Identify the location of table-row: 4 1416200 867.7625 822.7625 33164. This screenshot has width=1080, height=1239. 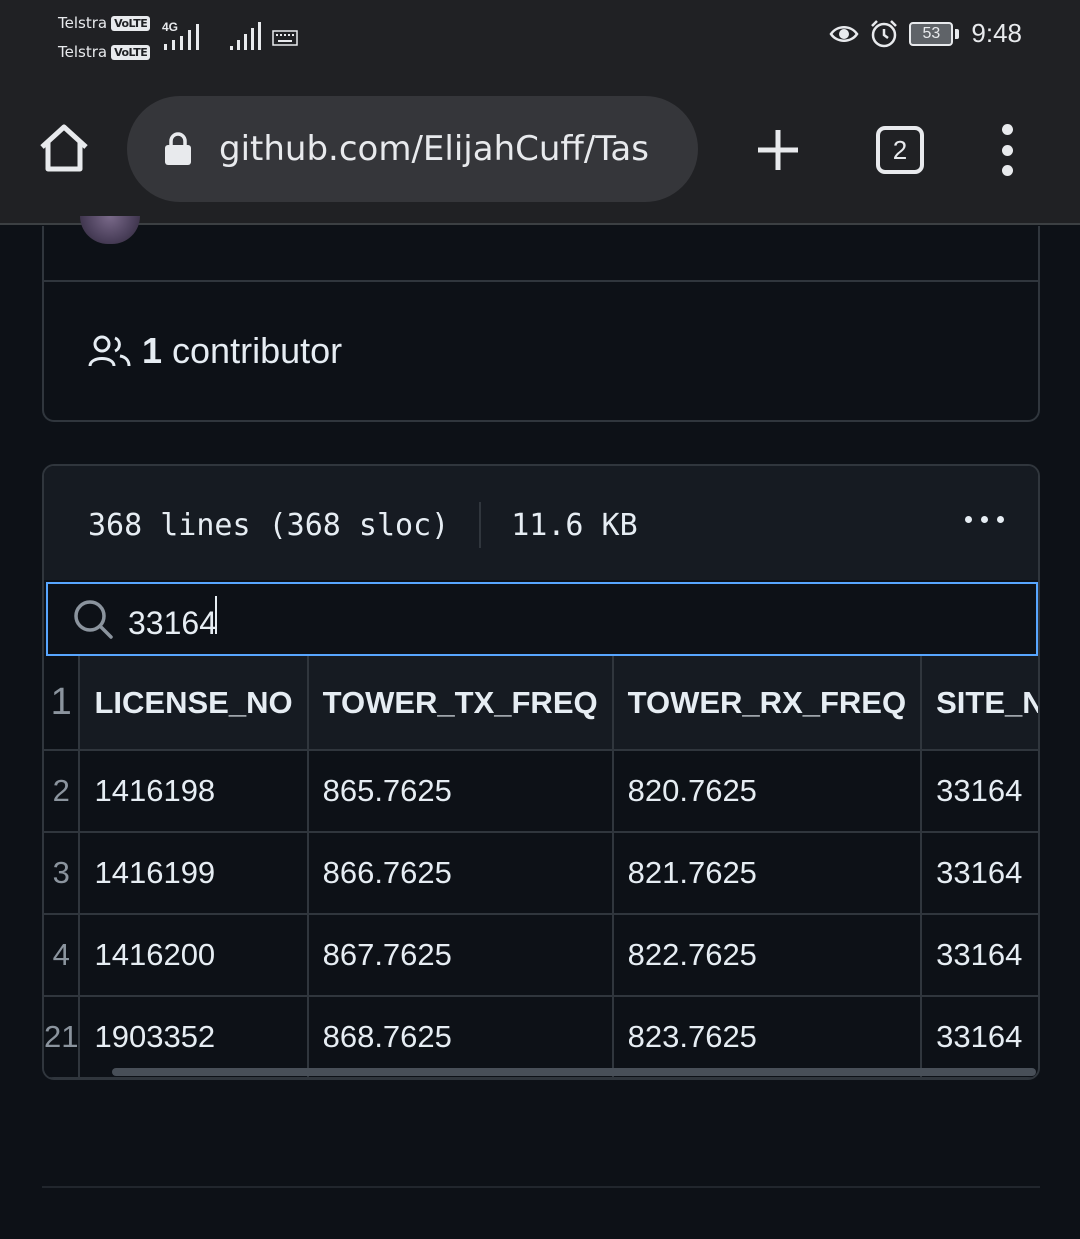
(541, 955).